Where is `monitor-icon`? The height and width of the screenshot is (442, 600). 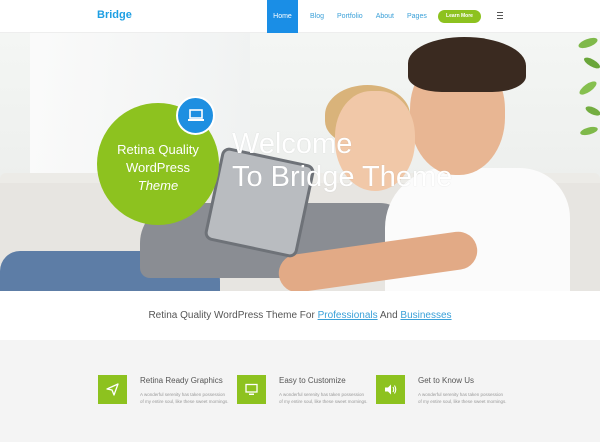 monitor-icon is located at coordinates (251, 389).